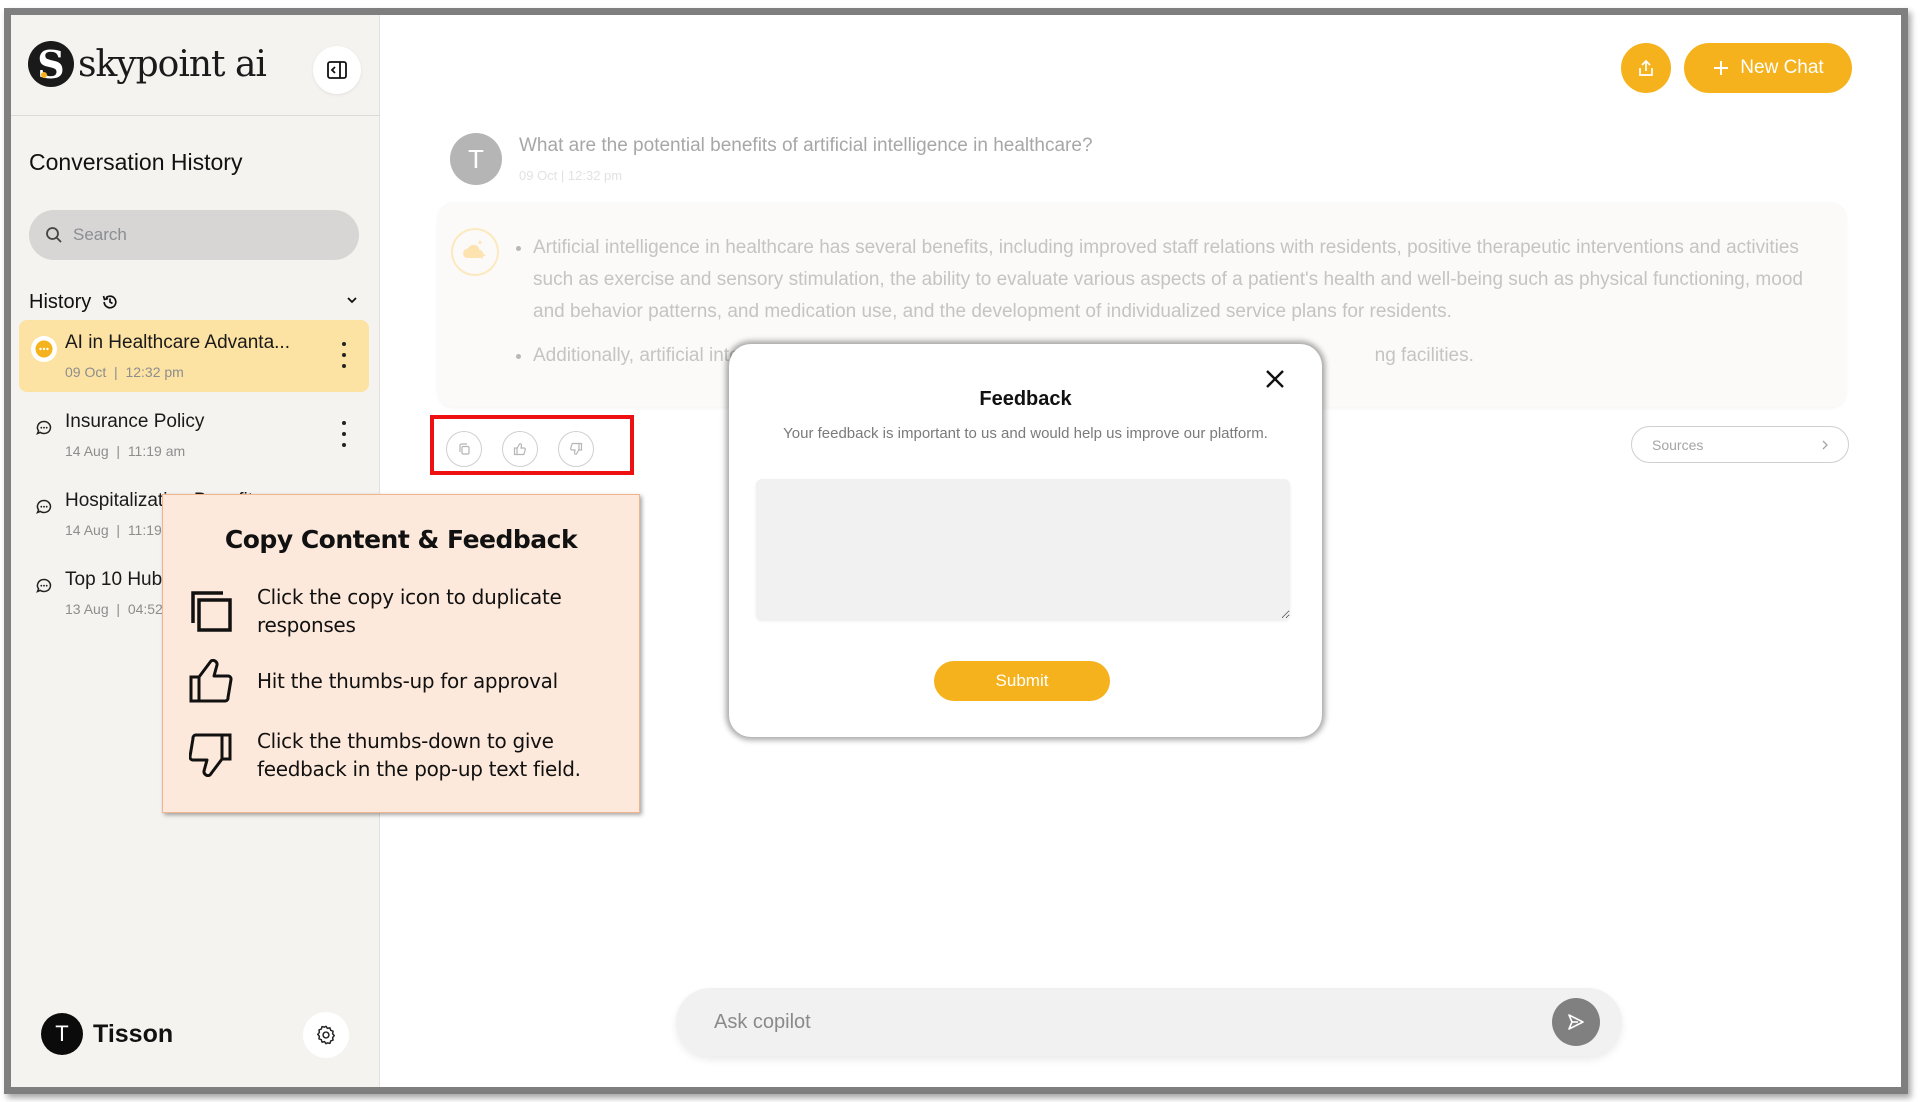 This screenshot has width=1920, height=1102. What do you see at coordinates (1825, 444) in the screenshot?
I see `chevron-right-icon` at bounding box center [1825, 444].